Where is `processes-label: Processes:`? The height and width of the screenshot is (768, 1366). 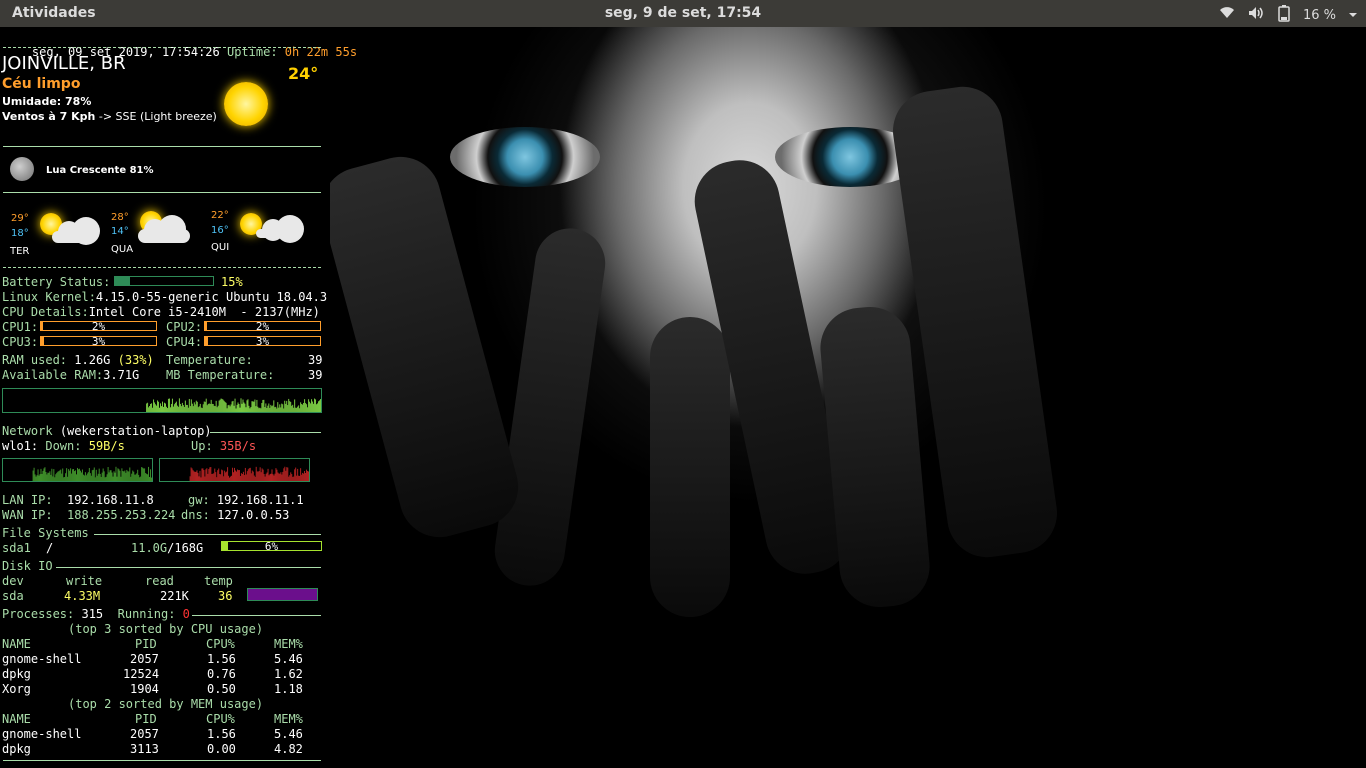 processes-label: Processes: is located at coordinates (38, 614).